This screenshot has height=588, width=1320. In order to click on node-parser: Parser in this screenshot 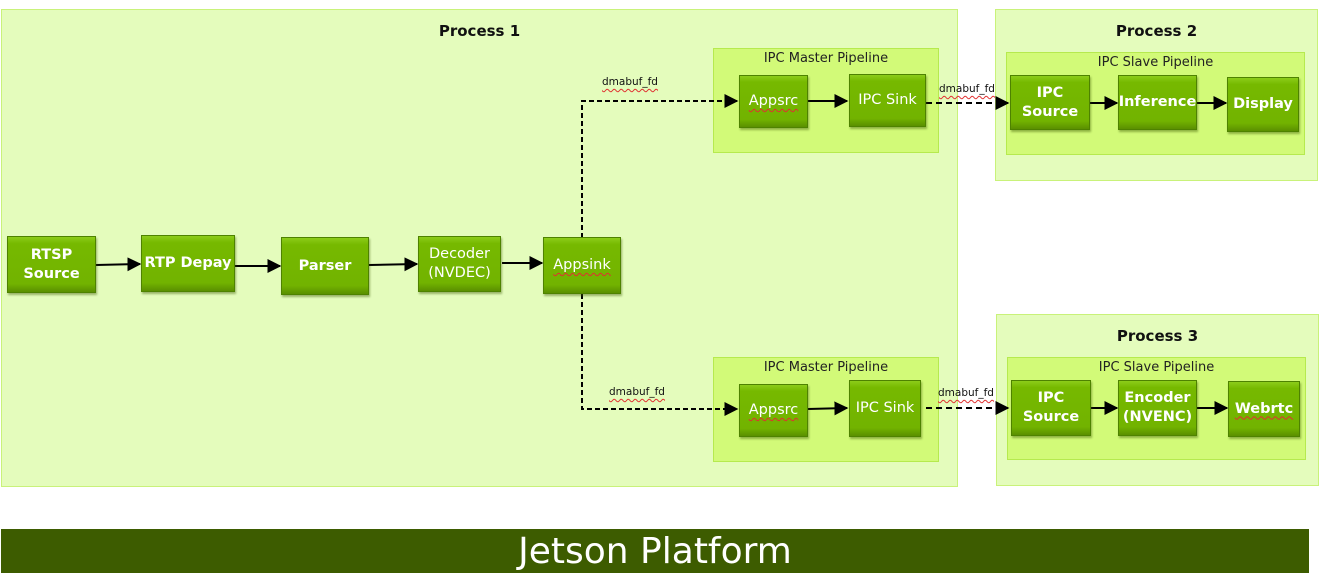, I will do `click(325, 266)`.